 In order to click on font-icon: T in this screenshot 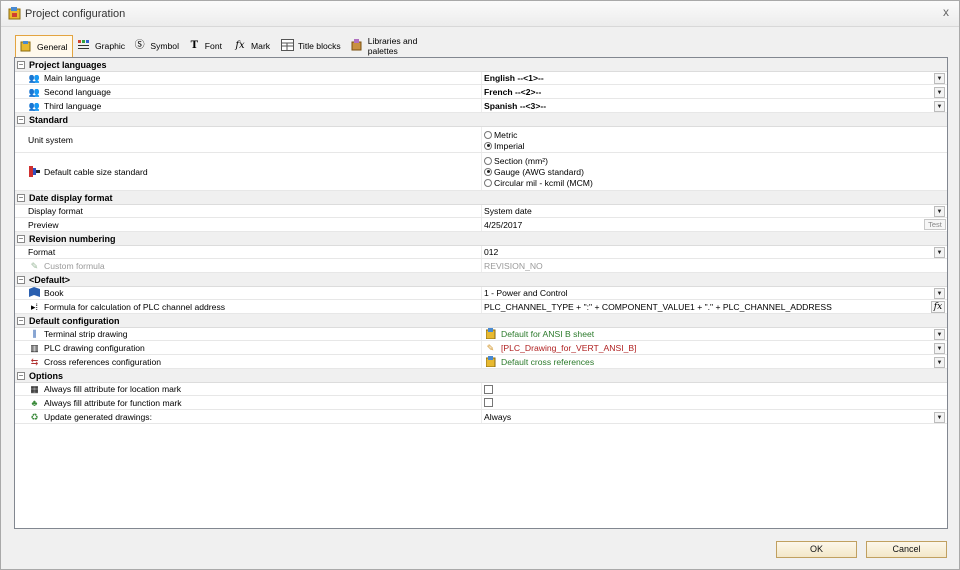, I will do `click(194, 45)`.